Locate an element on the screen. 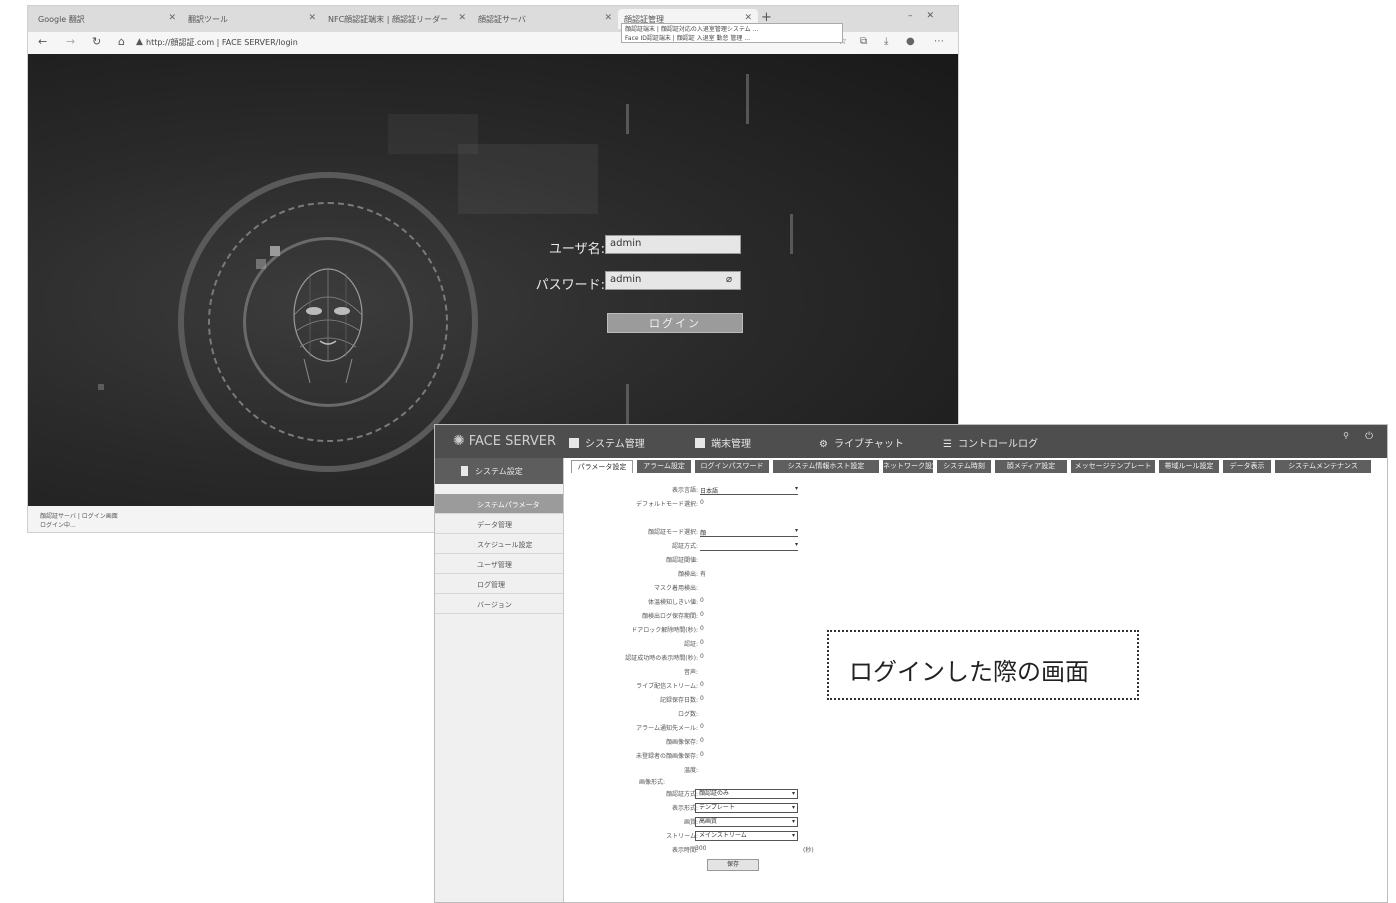 The height and width of the screenshot is (903, 1396). decor-chip is located at coordinates (275, 251).